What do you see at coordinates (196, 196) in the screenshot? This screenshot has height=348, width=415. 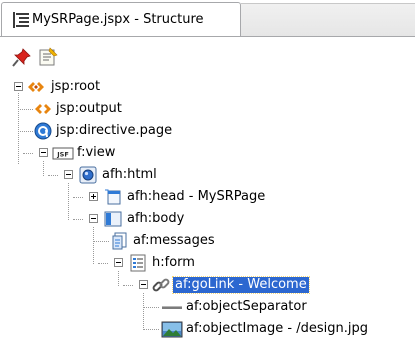 I see `tree-node-label: afh:head - MySRPage` at bounding box center [196, 196].